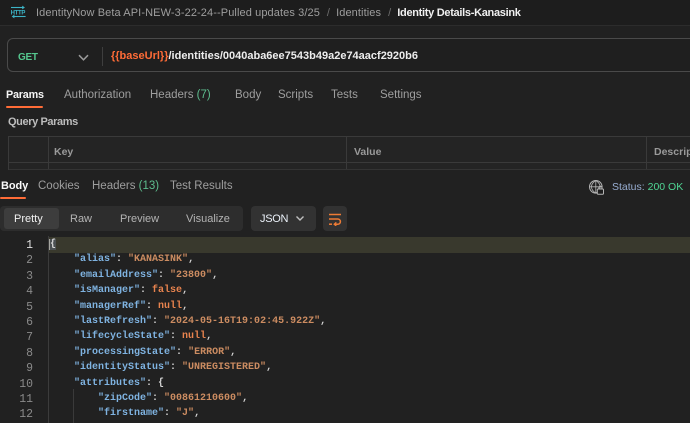  Describe the element at coordinates (18, 14) in the screenshot. I see `svg-text: HTTP` at that location.